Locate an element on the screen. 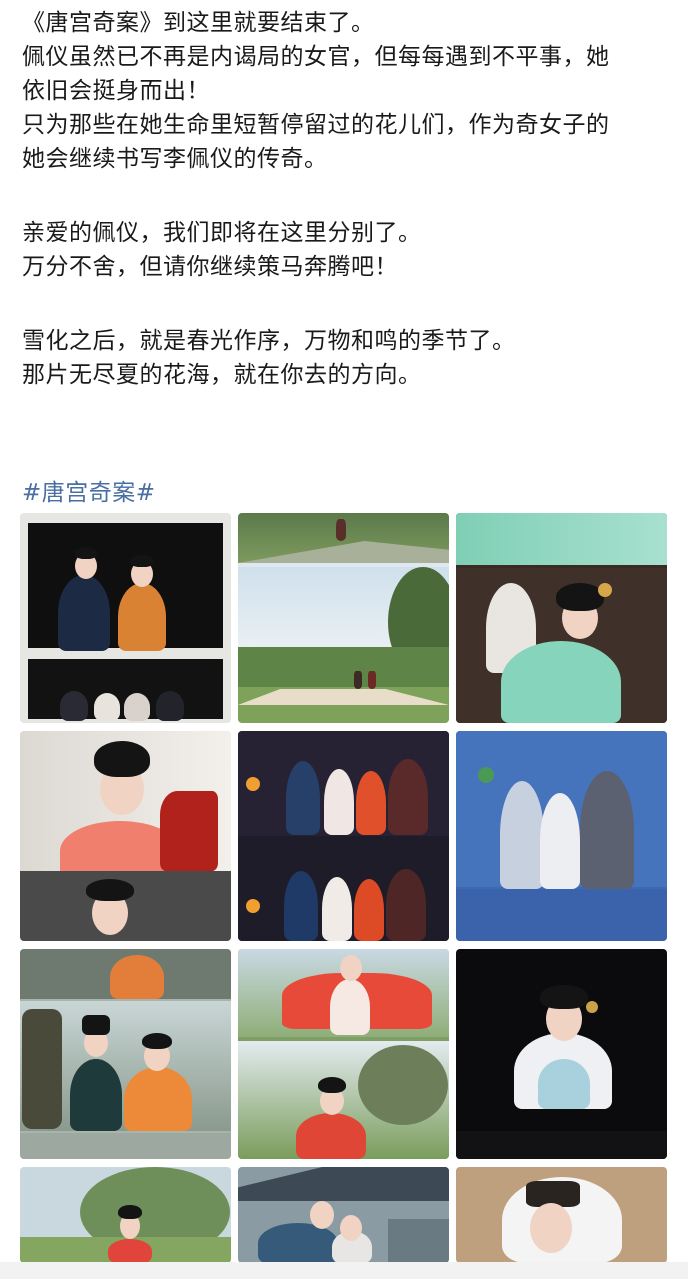 Image resolution: width=688 pixels, height=1279 pixels. photo-horse-meadow is located at coordinates (343, 618).